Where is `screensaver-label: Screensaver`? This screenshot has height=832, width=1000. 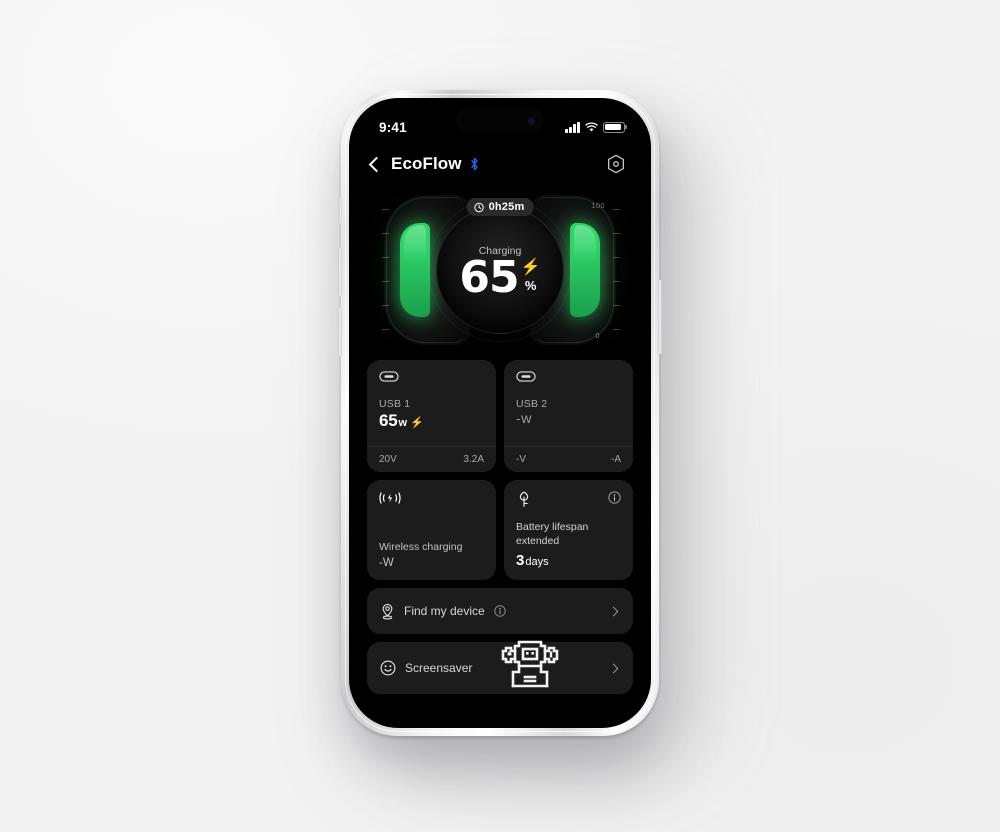
screensaver-label: Screensaver is located at coordinates (439, 668).